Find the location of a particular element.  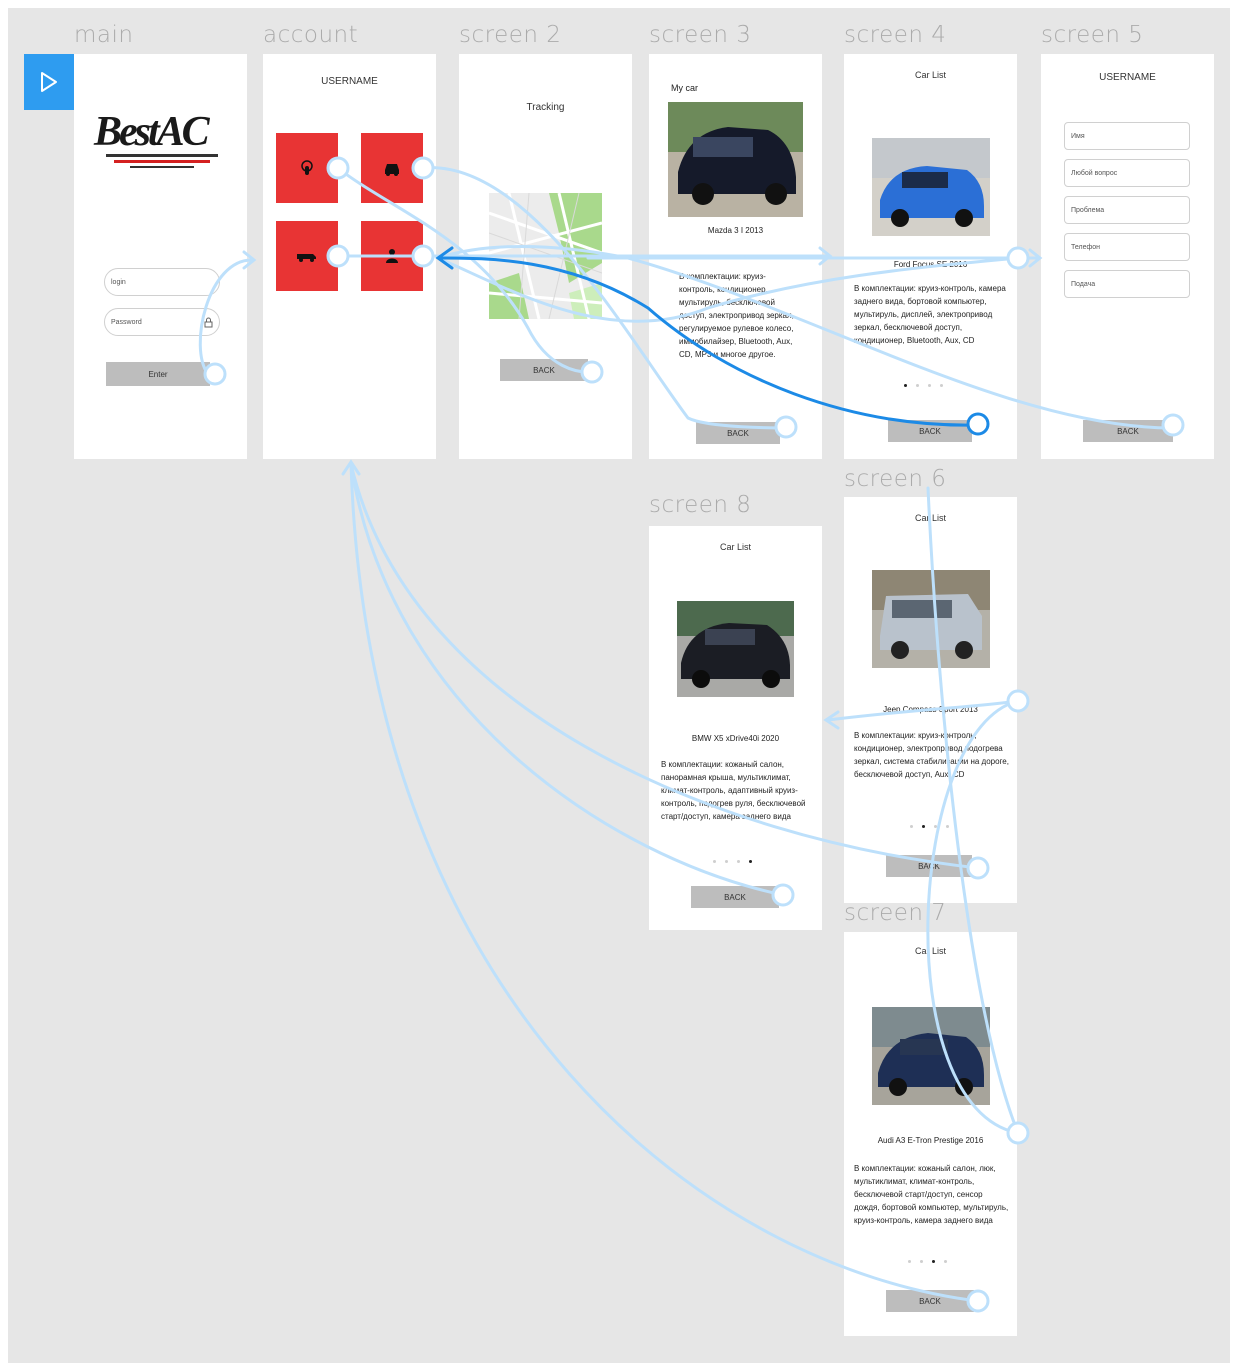

tracking-map is located at coordinates (545, 256).